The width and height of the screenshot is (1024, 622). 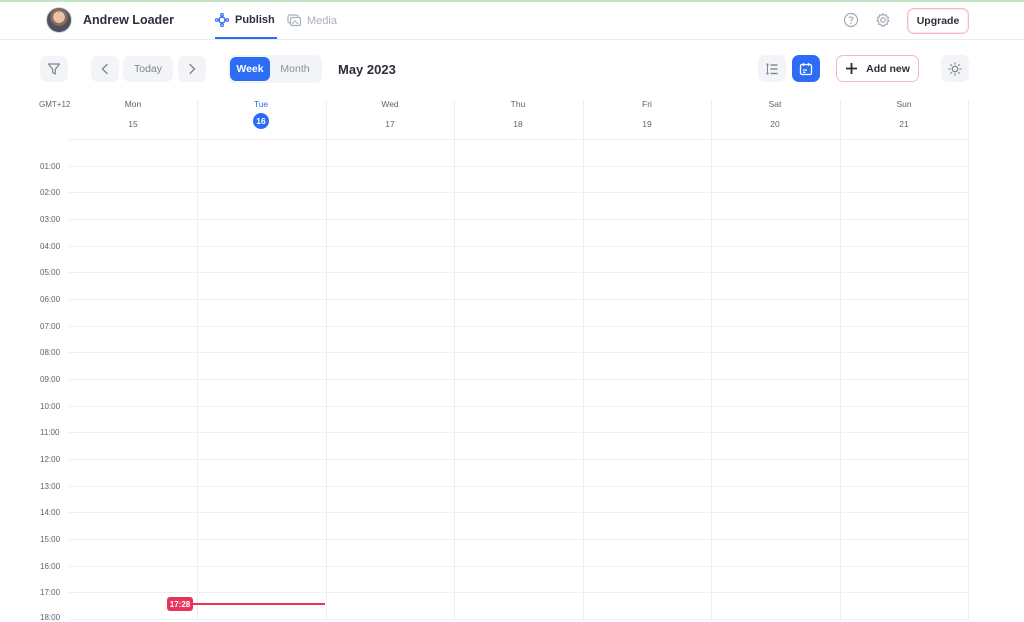 What do you see at coordinates (512, 21) in the screenshot?
I see `top-navigation: Andrew Loader Publish Media Upgrade` at bounding box center [512, 21].